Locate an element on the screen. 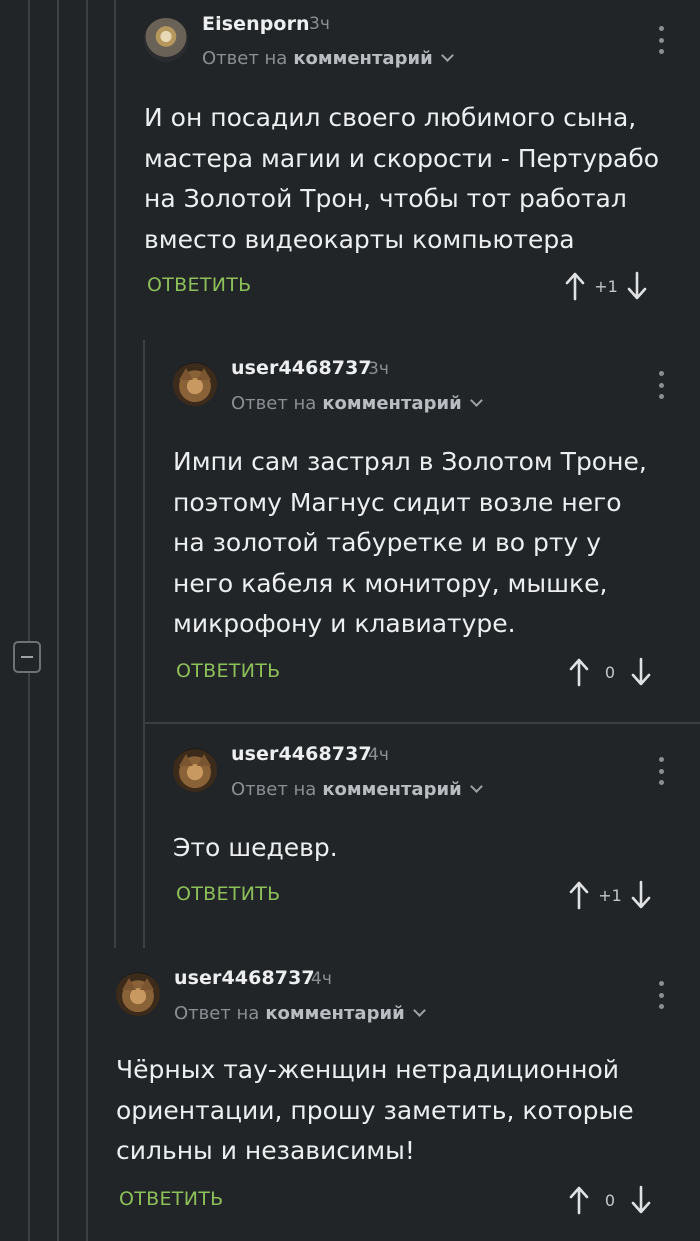 Image resolution: width=700 pixels, height=1241 pixels. comment-text: Это шедевр. is located at coordinates (255, 847).